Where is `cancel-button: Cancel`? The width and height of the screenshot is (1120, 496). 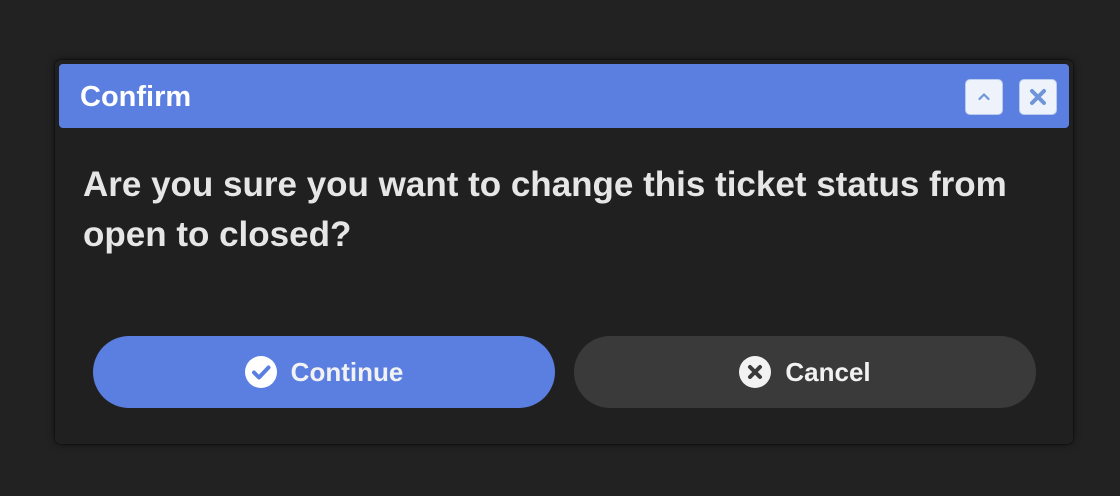
cancel-button: Cancel is located at coordinates (805, 372).